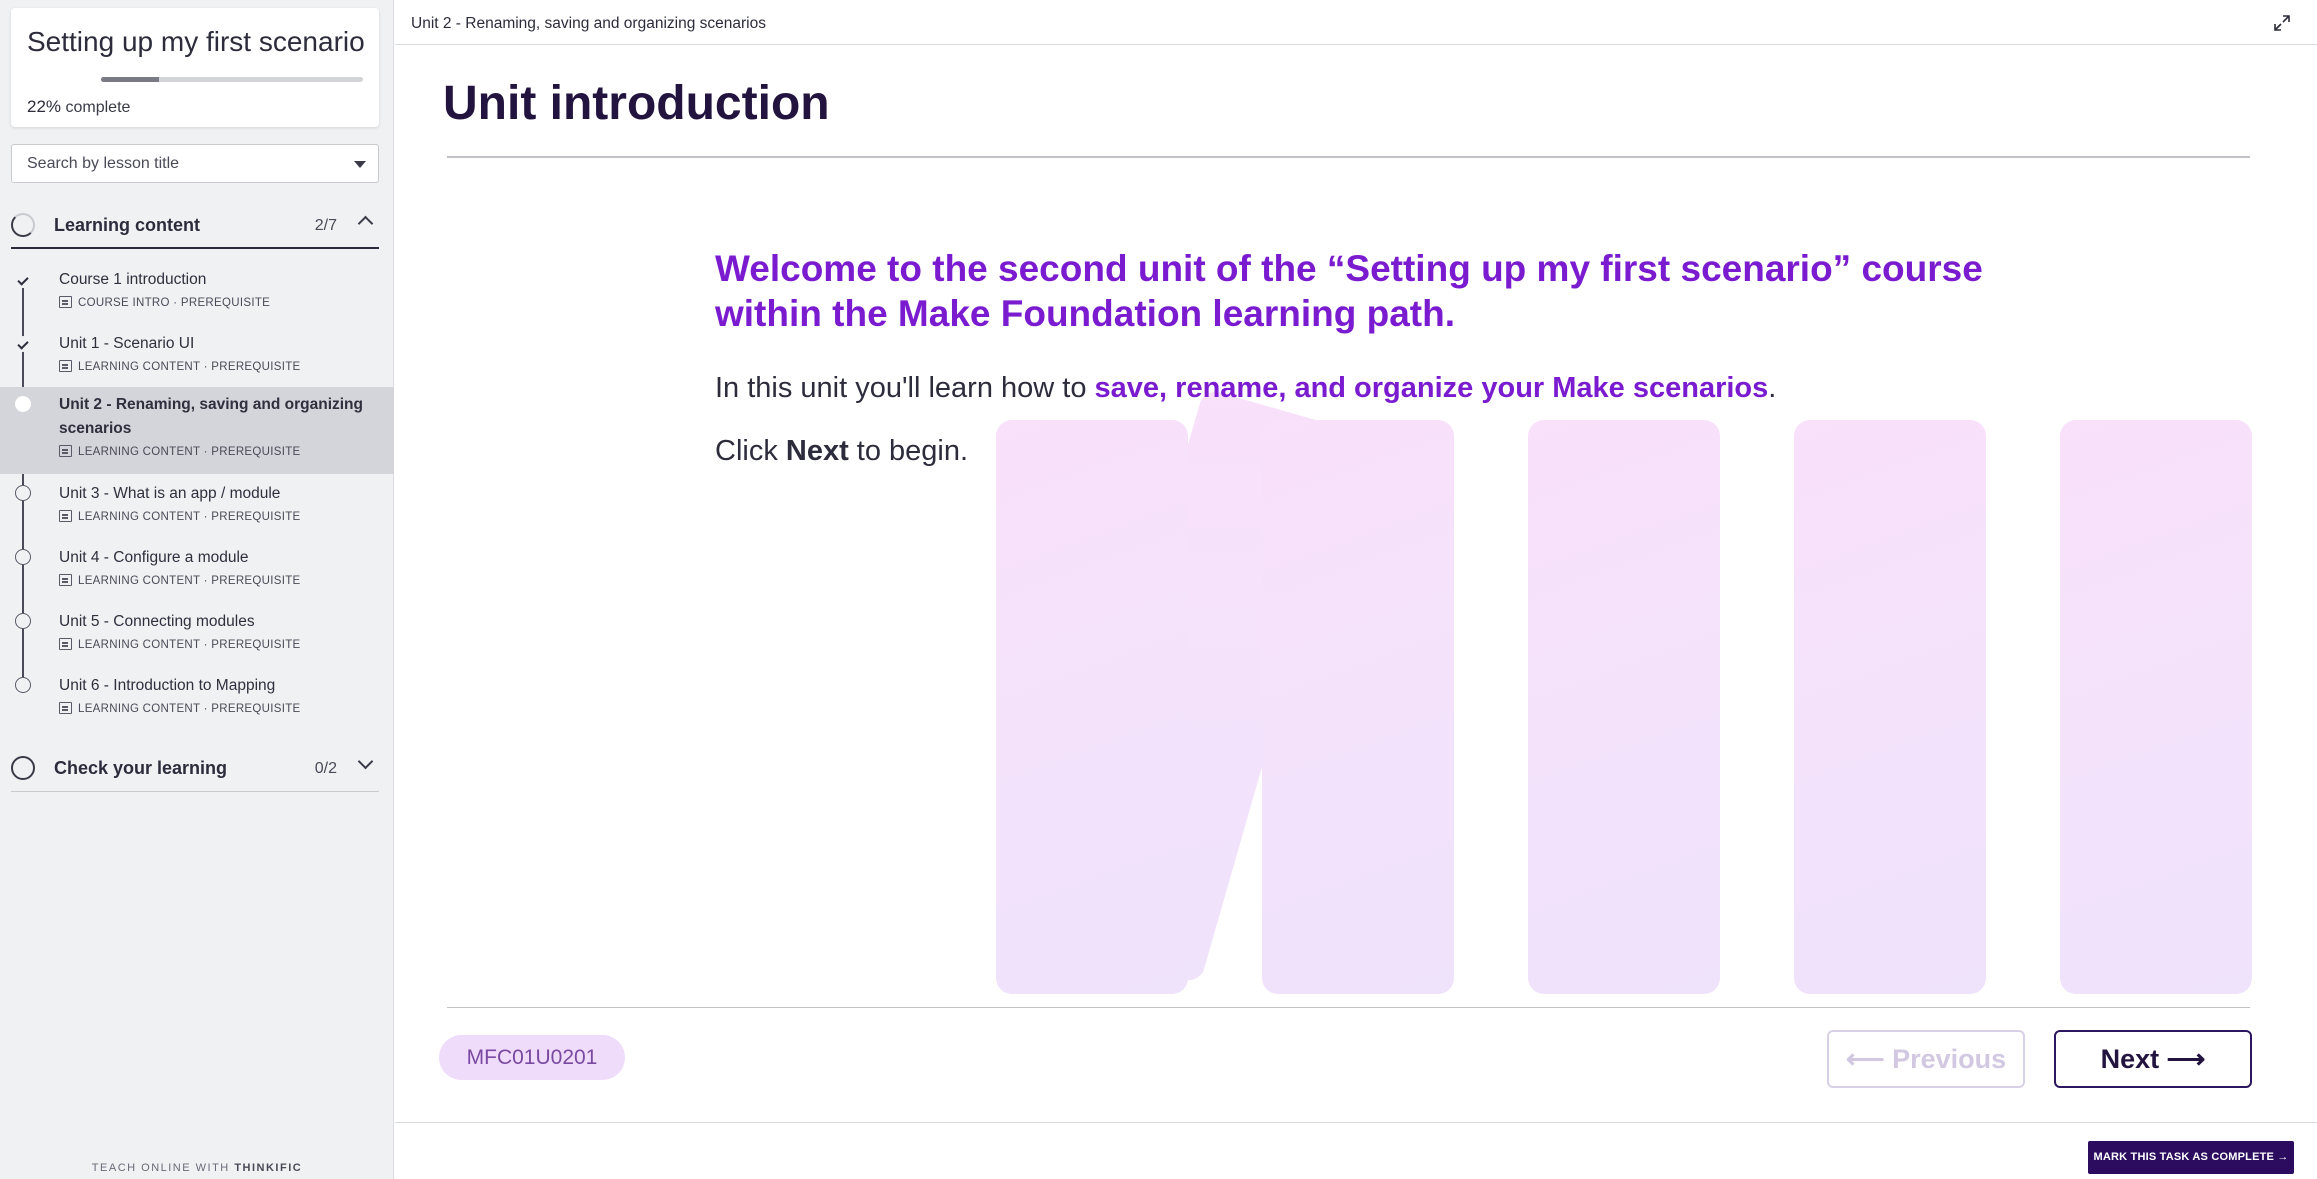 The height and width of the screenshot is (1179, 2317). Describe the element at coordinates (44, 106) in the screenshot. I see `progress-percent: 22%` at that location.